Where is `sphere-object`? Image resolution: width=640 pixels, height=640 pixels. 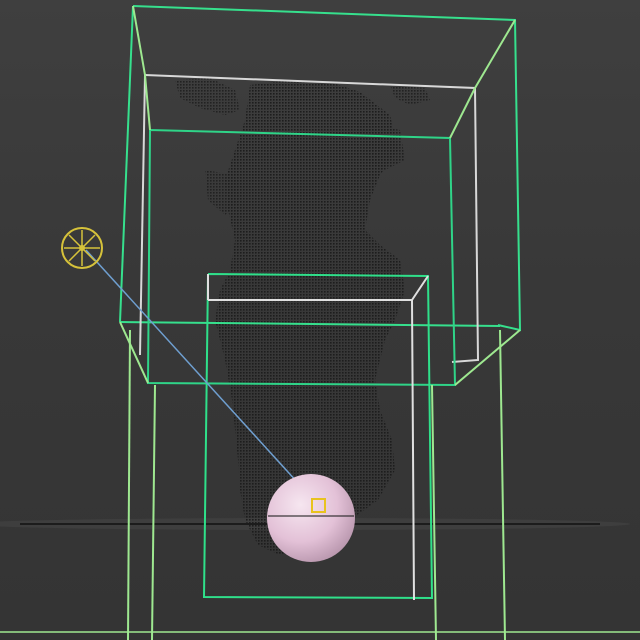 sphere-object is located at coordinates (311, 518).